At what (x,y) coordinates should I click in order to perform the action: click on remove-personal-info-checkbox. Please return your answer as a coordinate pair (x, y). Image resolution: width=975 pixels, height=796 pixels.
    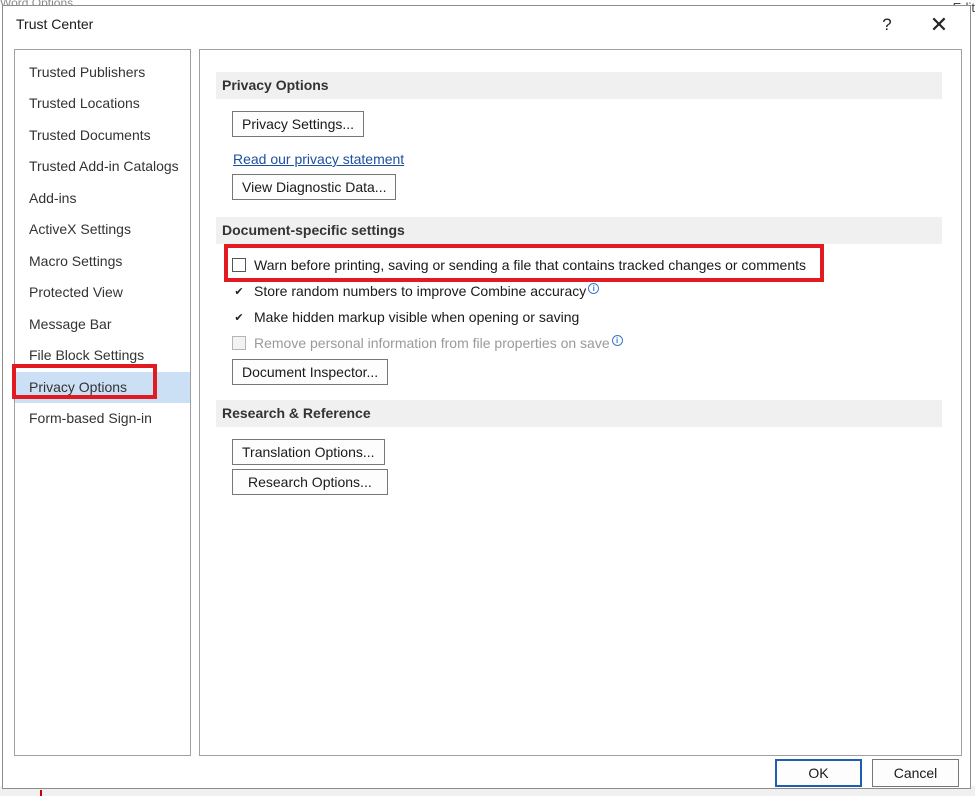
    Looking at the image, I should click on (239, 343).